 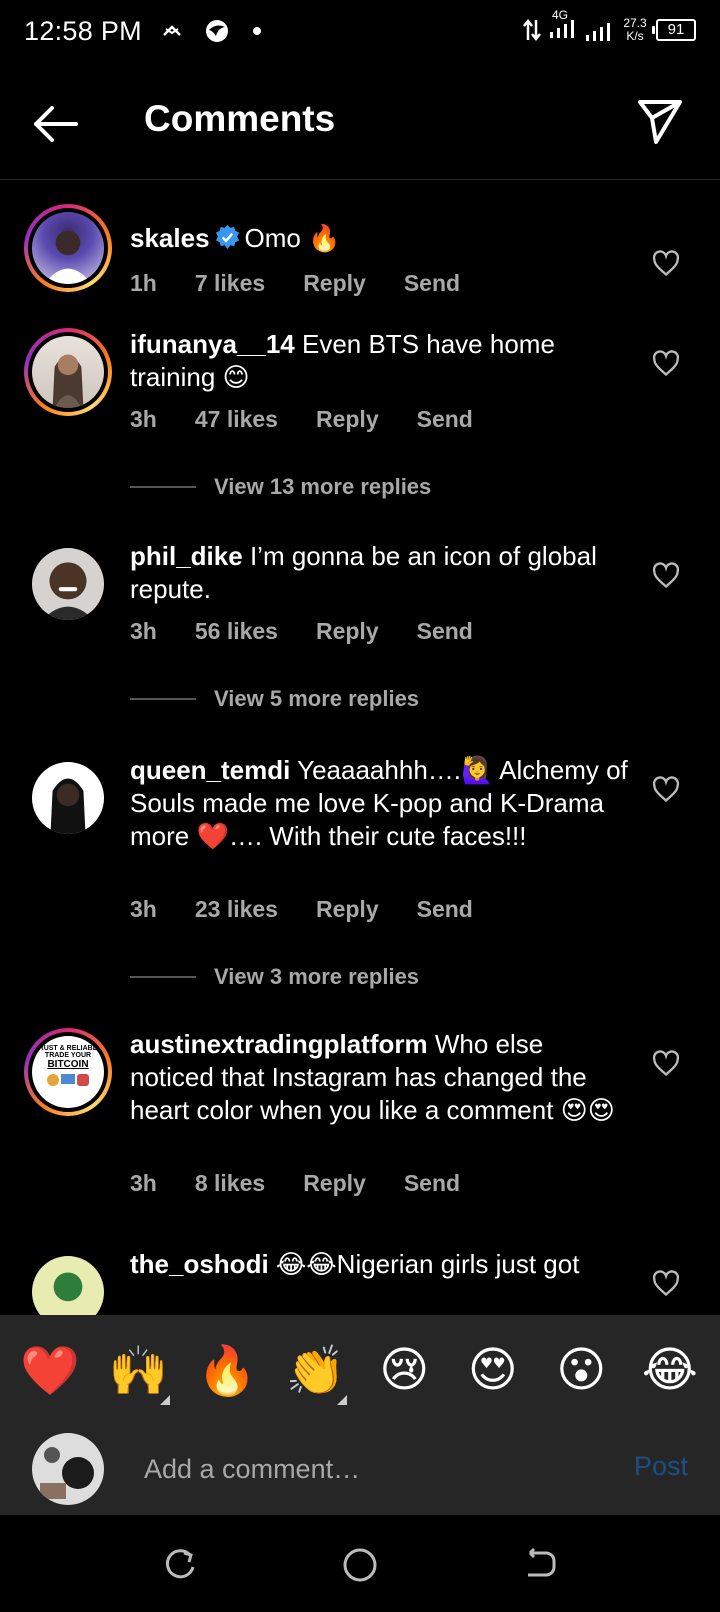 I want to click on emoji-surprised-button: 😮, so click(x=581, y=1370).